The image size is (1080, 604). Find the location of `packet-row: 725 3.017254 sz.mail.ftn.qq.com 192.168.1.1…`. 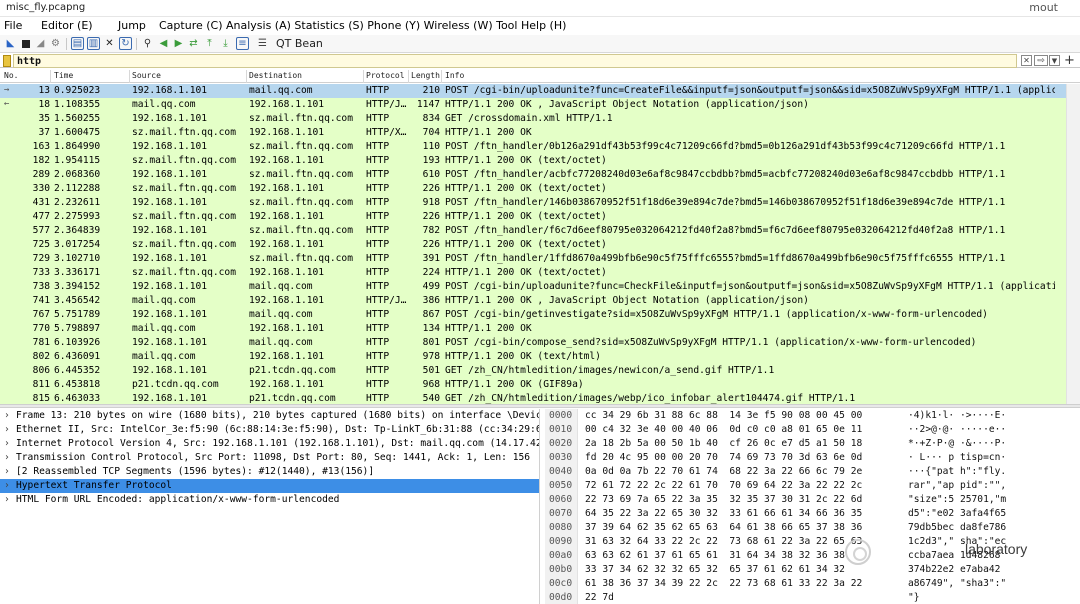

packet-row: 725 3.017254 sz.mail.ftn.qq.com 192.168.1.1… is located at coordinates (540, 245).